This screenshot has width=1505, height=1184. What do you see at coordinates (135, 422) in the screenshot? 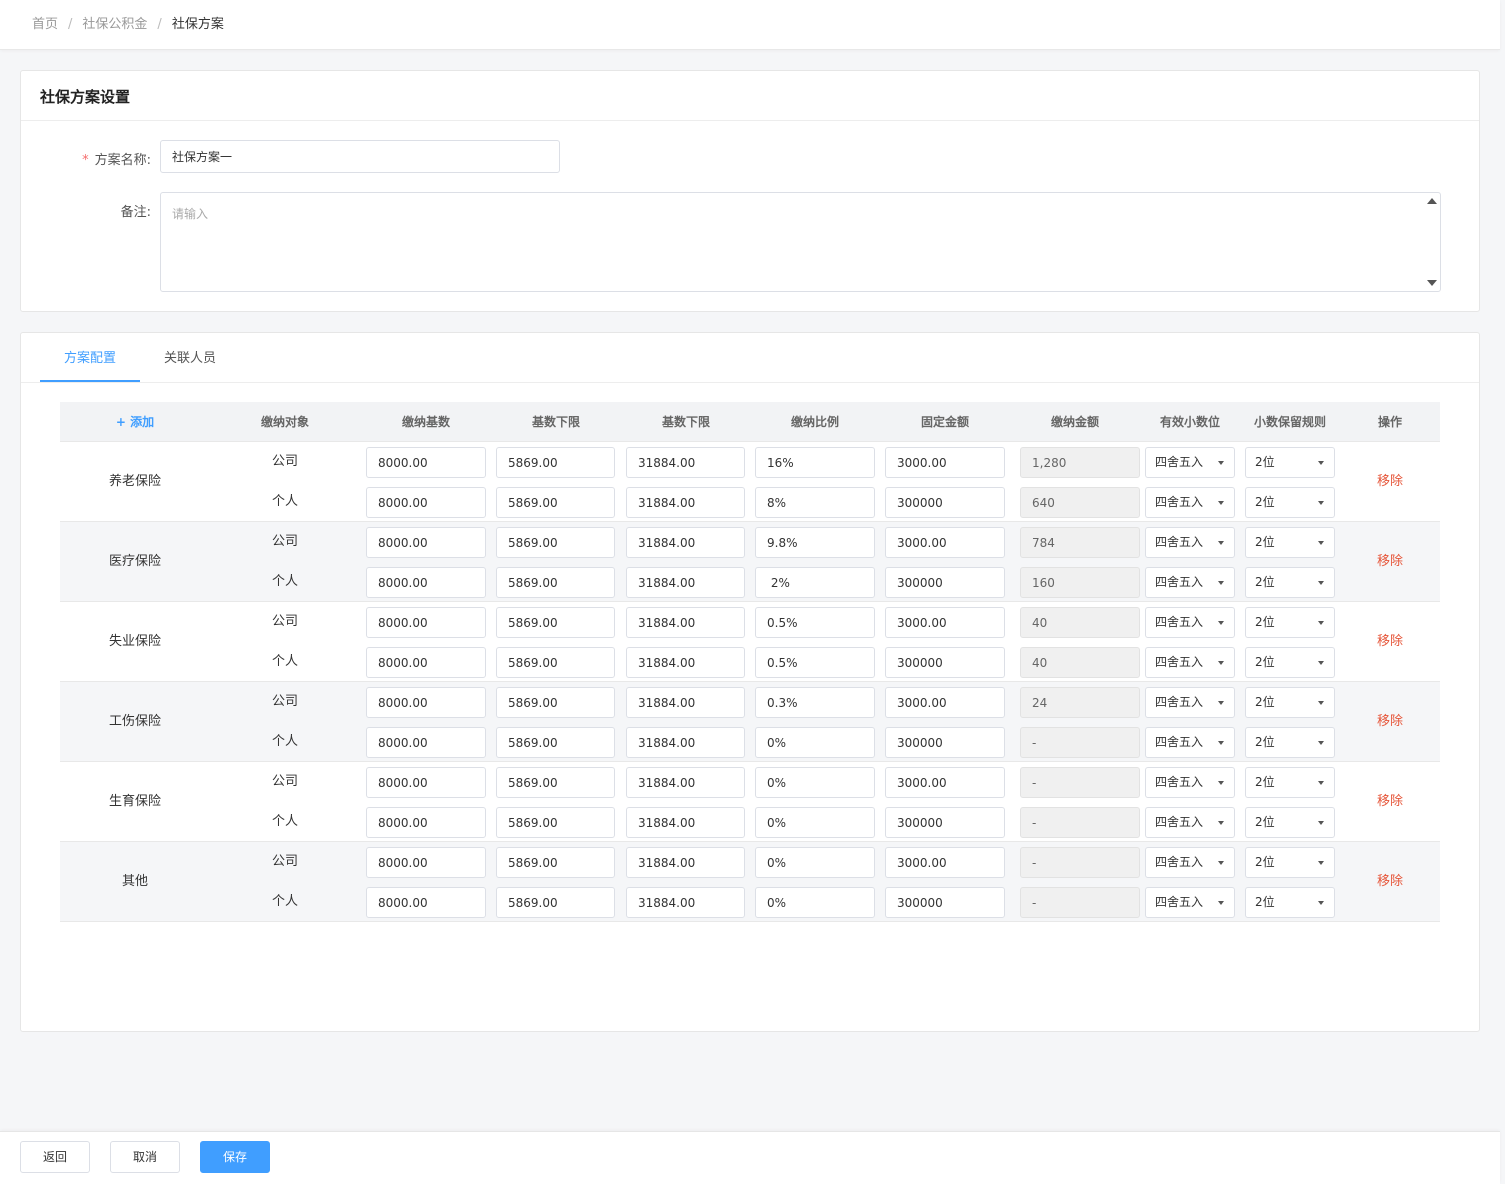
I see `add-button: + 添加` at bounding box center [135, 422].